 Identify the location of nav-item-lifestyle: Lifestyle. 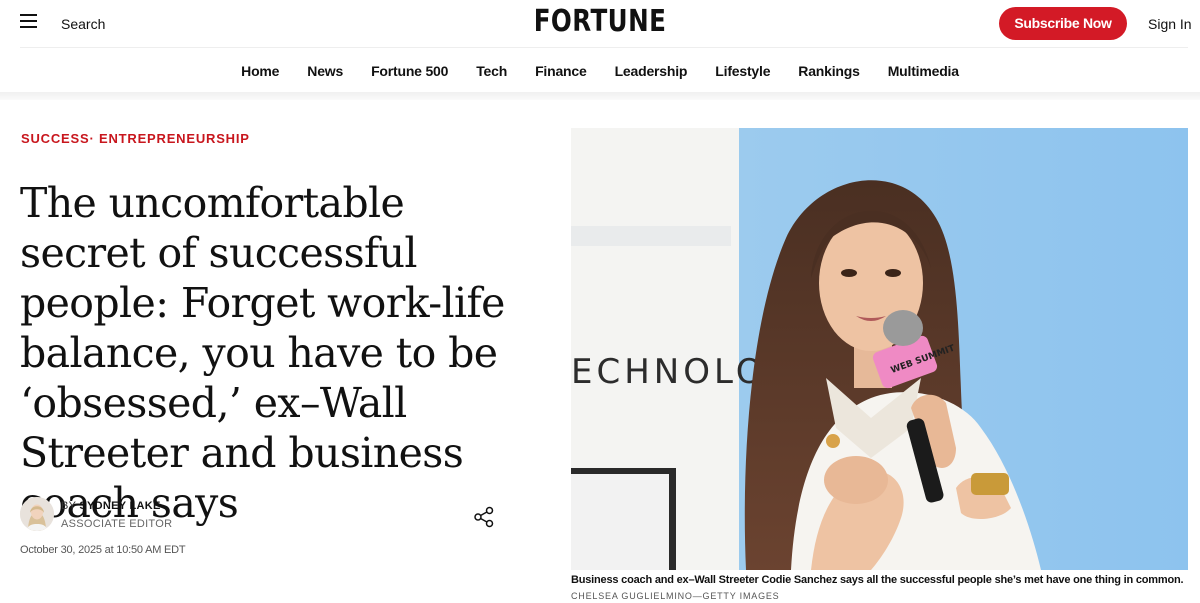
(742, 71).